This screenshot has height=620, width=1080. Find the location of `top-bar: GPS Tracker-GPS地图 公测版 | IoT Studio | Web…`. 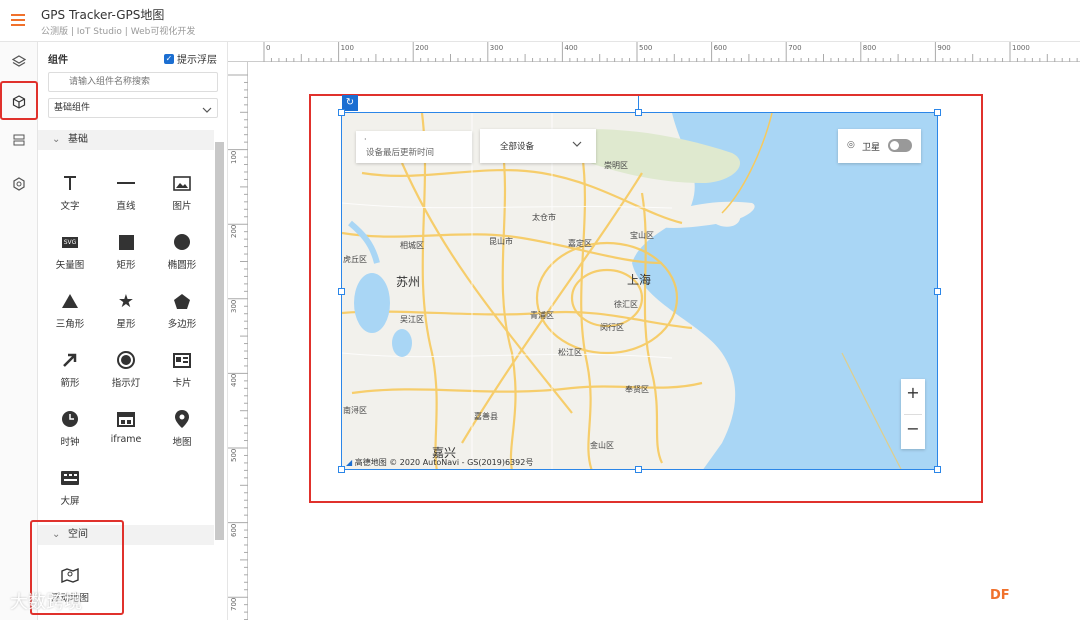

top-bar: GPS Tracker-GPS地图 公测版 | IoT Studio | Web… is located at coordinates (540, 21).